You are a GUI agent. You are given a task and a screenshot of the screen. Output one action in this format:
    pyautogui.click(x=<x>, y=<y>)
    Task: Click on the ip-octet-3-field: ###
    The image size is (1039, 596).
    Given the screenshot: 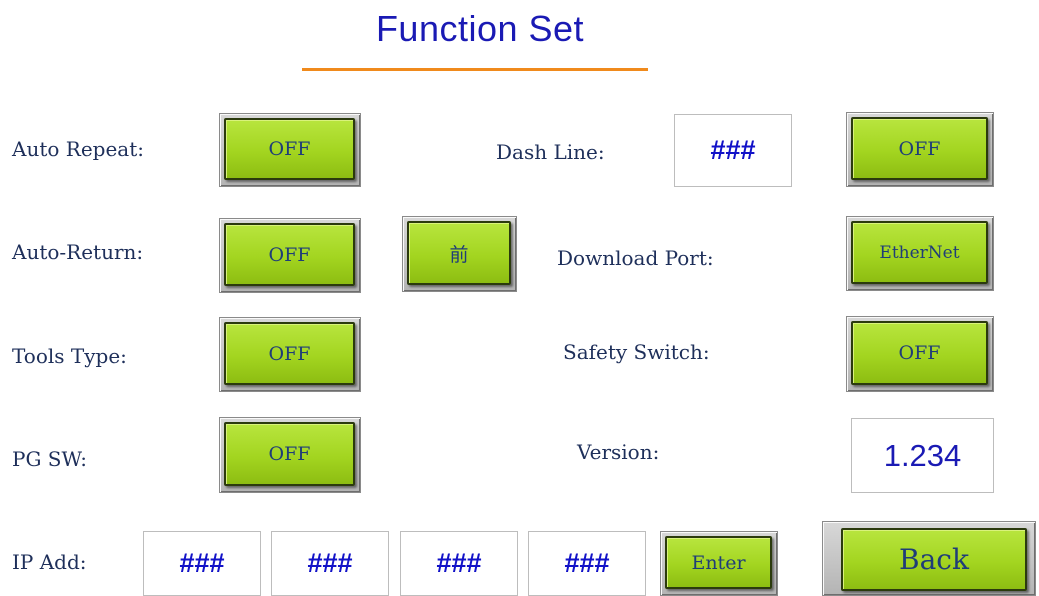 What is the action you would take?
    pyautogui.click(x=459, y=563)
    